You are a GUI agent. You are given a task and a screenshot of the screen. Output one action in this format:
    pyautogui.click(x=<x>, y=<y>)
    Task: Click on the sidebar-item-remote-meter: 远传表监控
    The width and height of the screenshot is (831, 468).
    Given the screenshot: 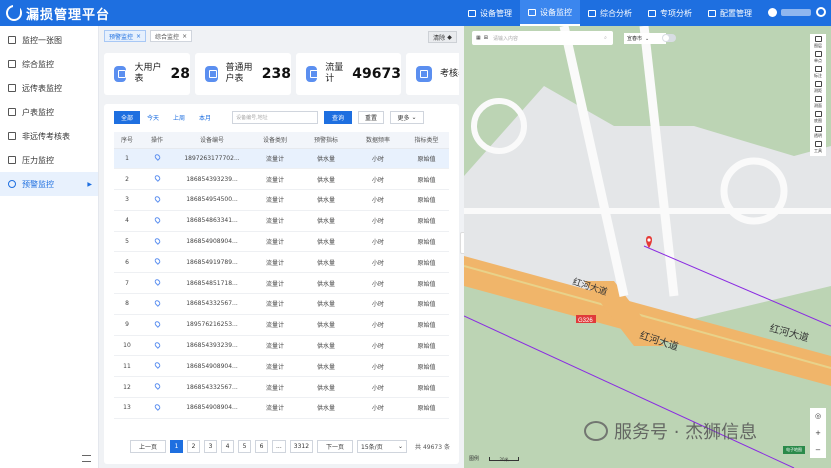 What is the action you would take?
    pyautogui.click(x=49, y=88)
    